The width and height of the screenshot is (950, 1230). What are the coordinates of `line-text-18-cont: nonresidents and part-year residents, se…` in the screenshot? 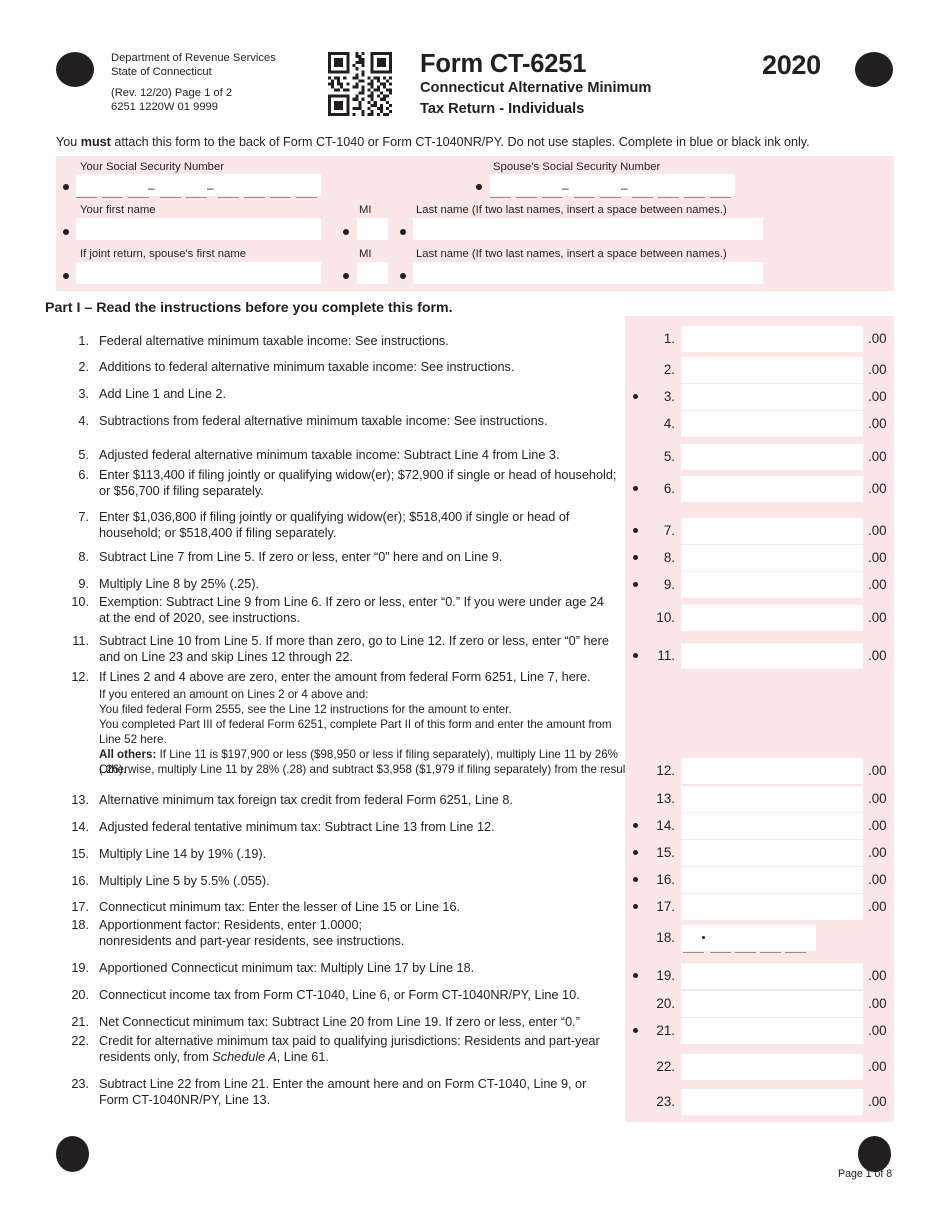 It's located at (252, 941).